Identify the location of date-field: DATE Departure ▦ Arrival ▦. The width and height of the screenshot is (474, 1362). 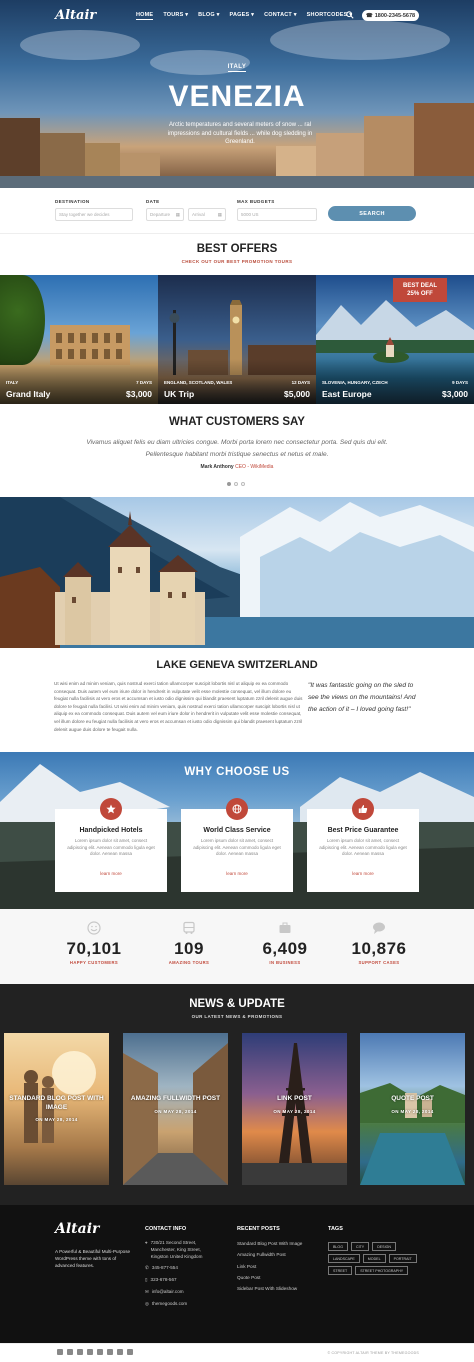
(186, 210).